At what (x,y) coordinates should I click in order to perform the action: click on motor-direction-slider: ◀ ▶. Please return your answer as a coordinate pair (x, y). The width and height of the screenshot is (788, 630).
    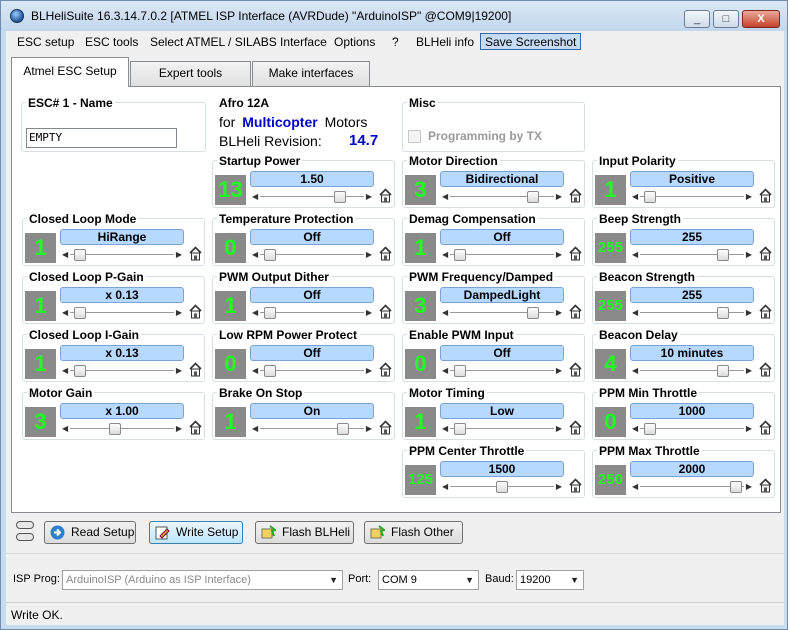
    Looking at the image, I should click on (502, 197).